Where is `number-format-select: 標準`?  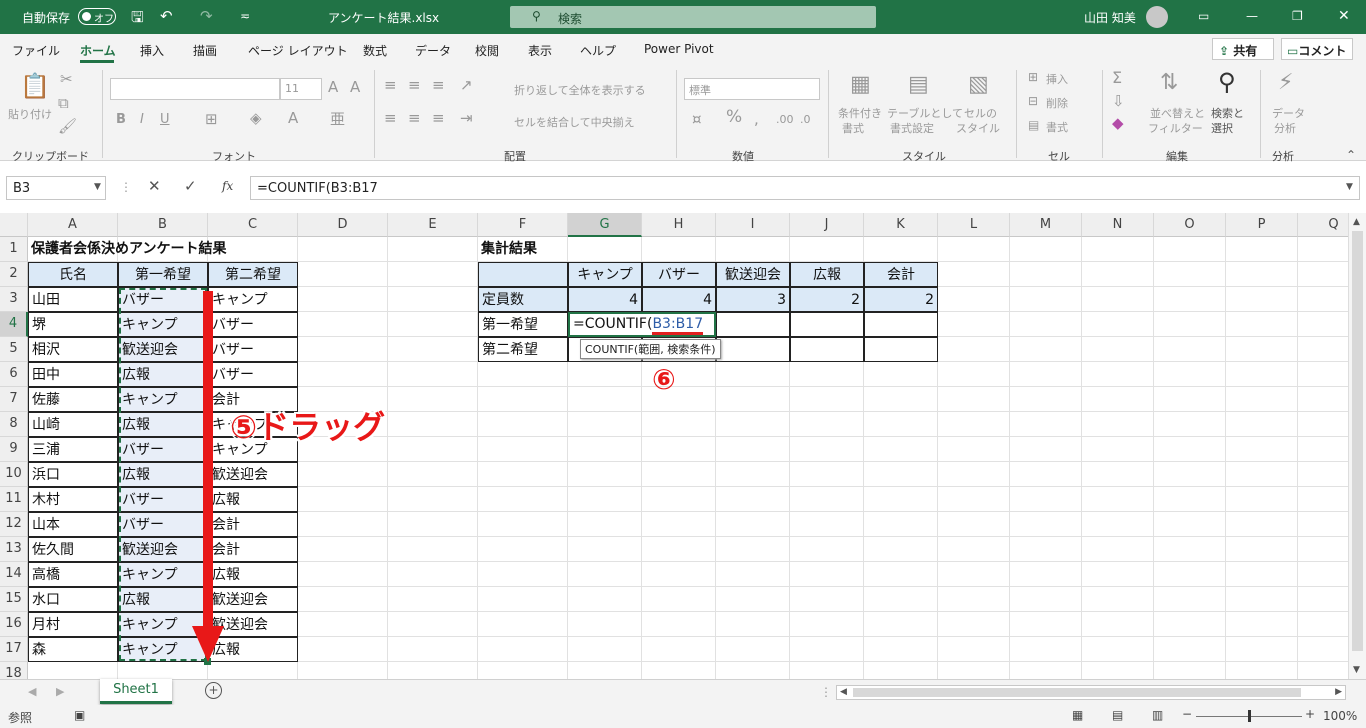
number-format-select: 標準 is located at coordinates (752, 89).